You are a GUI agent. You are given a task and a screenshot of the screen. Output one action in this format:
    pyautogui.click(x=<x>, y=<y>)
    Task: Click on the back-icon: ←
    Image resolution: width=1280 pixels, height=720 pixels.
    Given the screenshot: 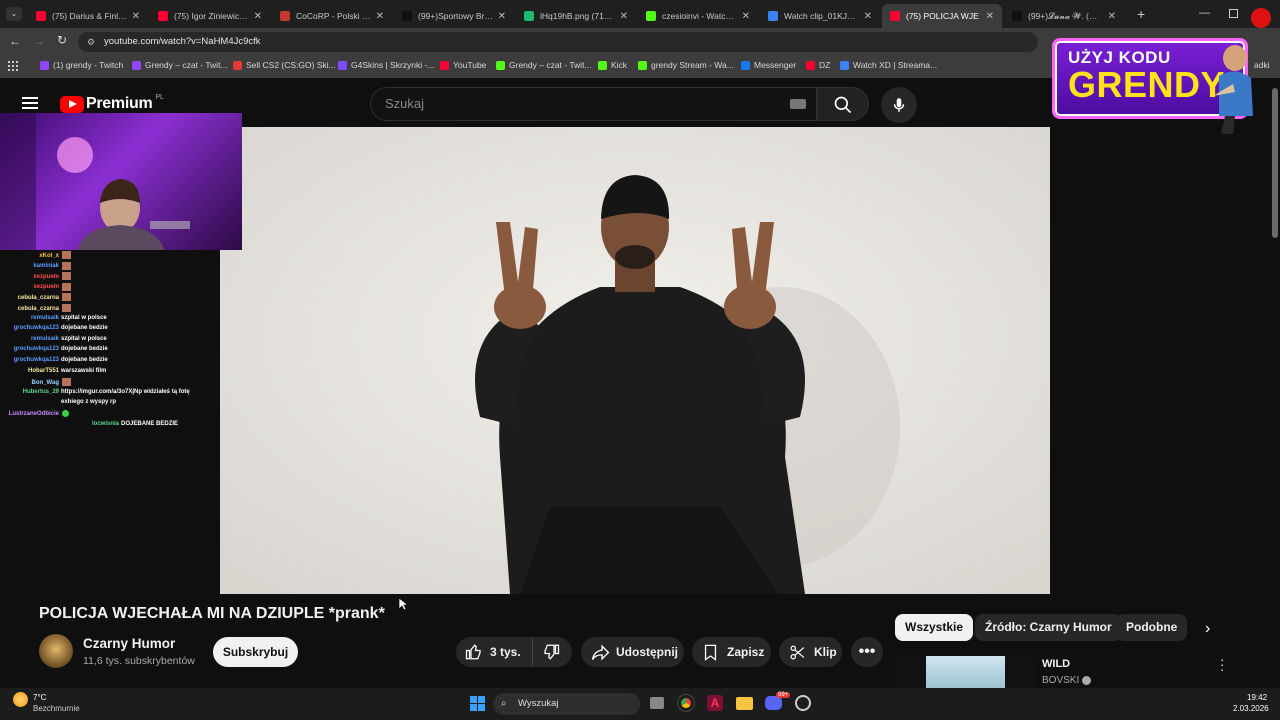 What is the action you would take?
    pyautogui.click(x=15, y=41)
    